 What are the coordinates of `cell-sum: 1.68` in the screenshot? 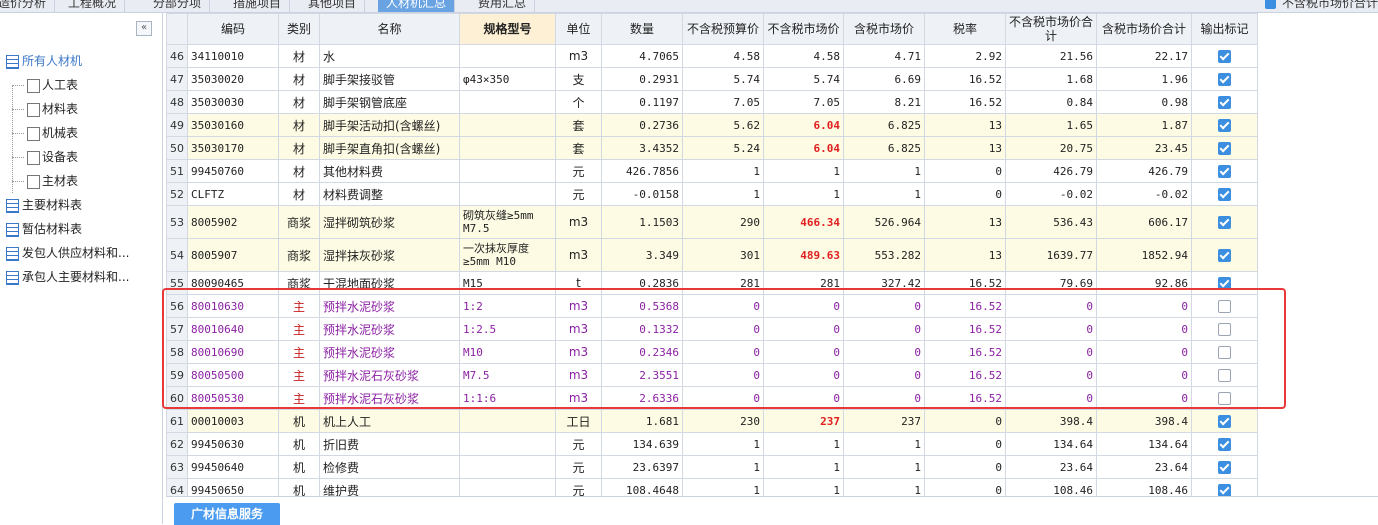 It's located at (1051, 79).